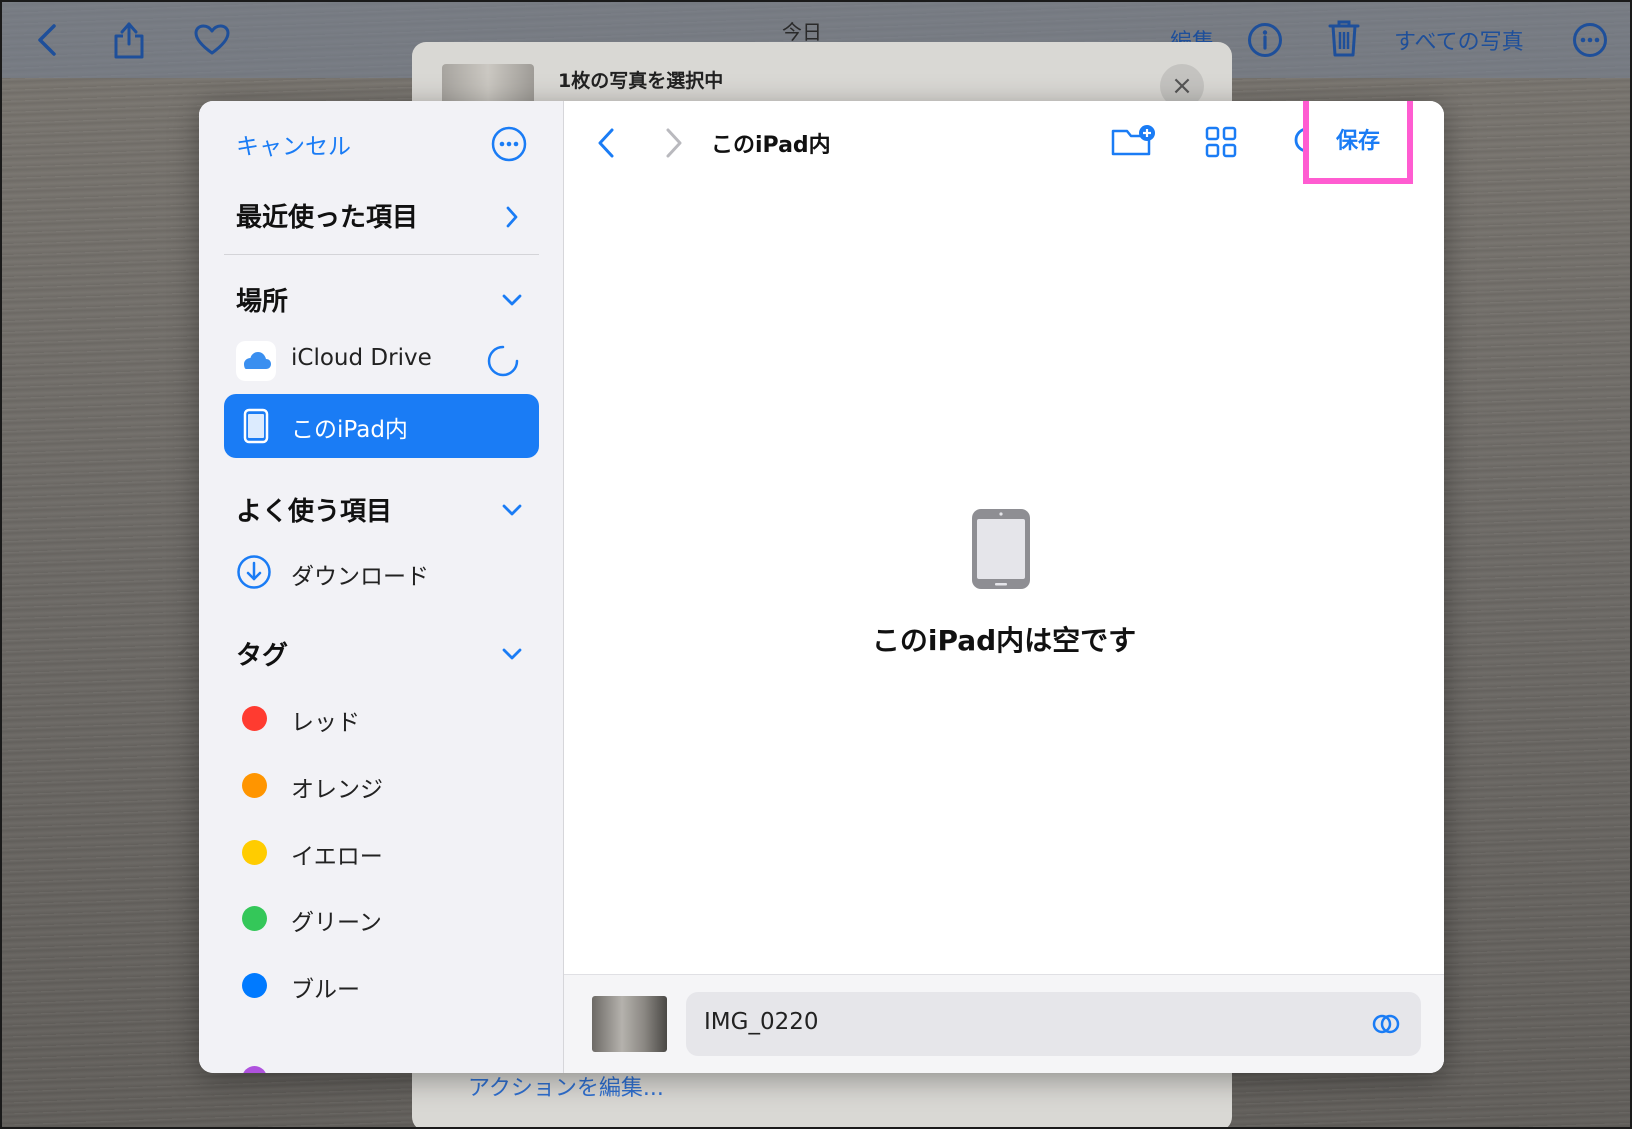 The image size is (1632, 1129). What do you see at coordinates (1386, 1024) in the screenshot?
I see `toggle-extension-icon` at bounding box center [1386, 1024].